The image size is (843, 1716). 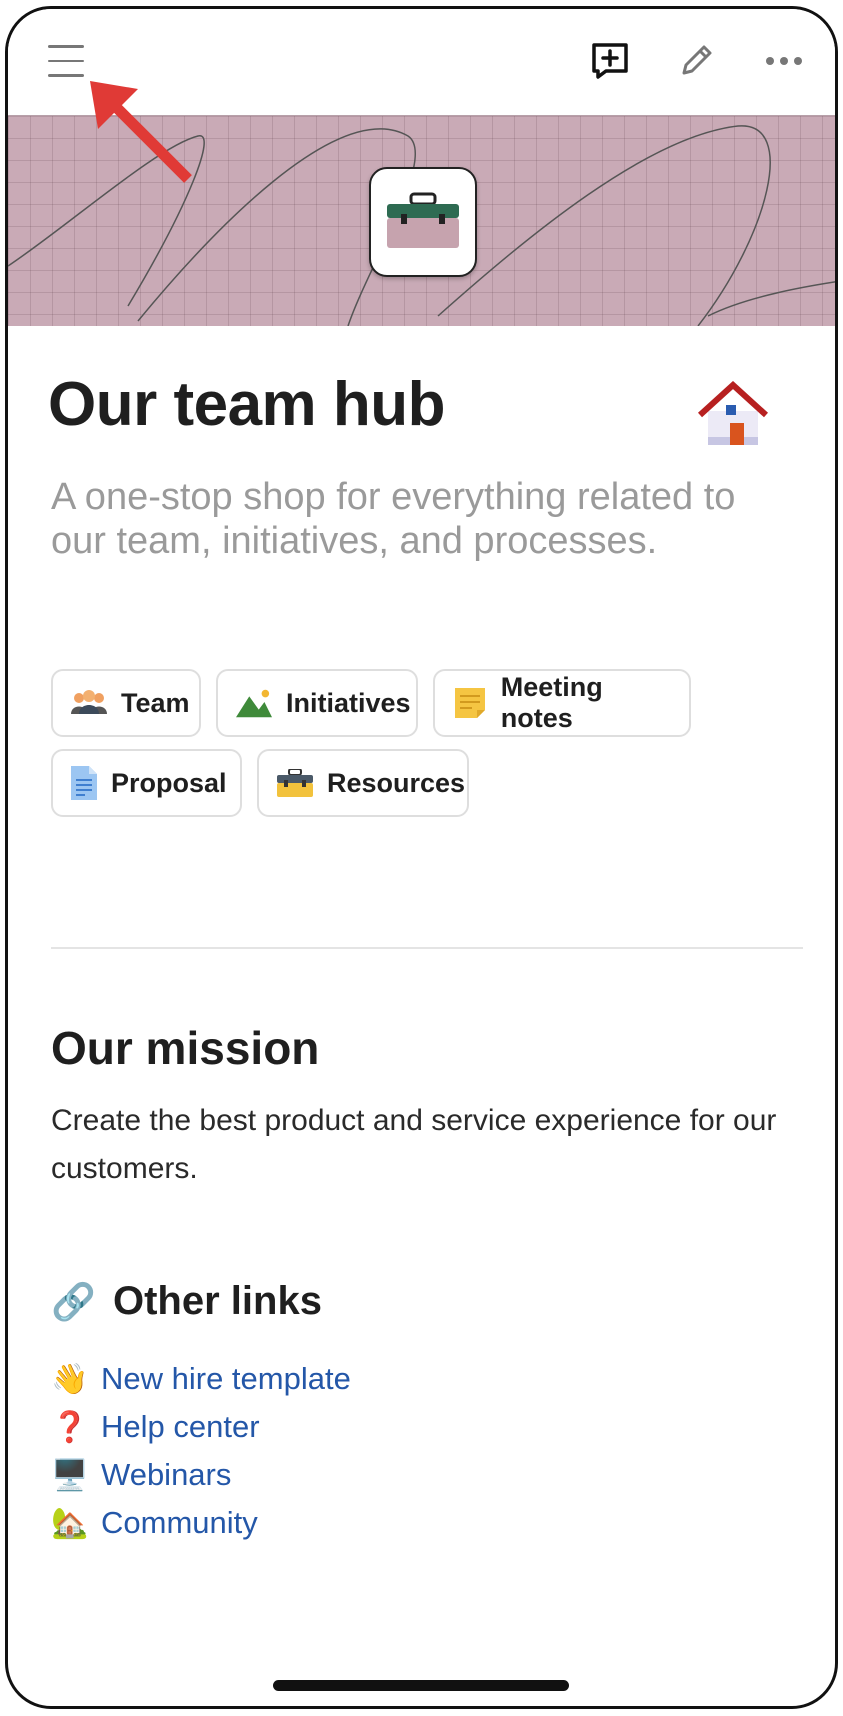 I want to click on link-help-center: ❓ Help center, so click(x=155, y=1427).